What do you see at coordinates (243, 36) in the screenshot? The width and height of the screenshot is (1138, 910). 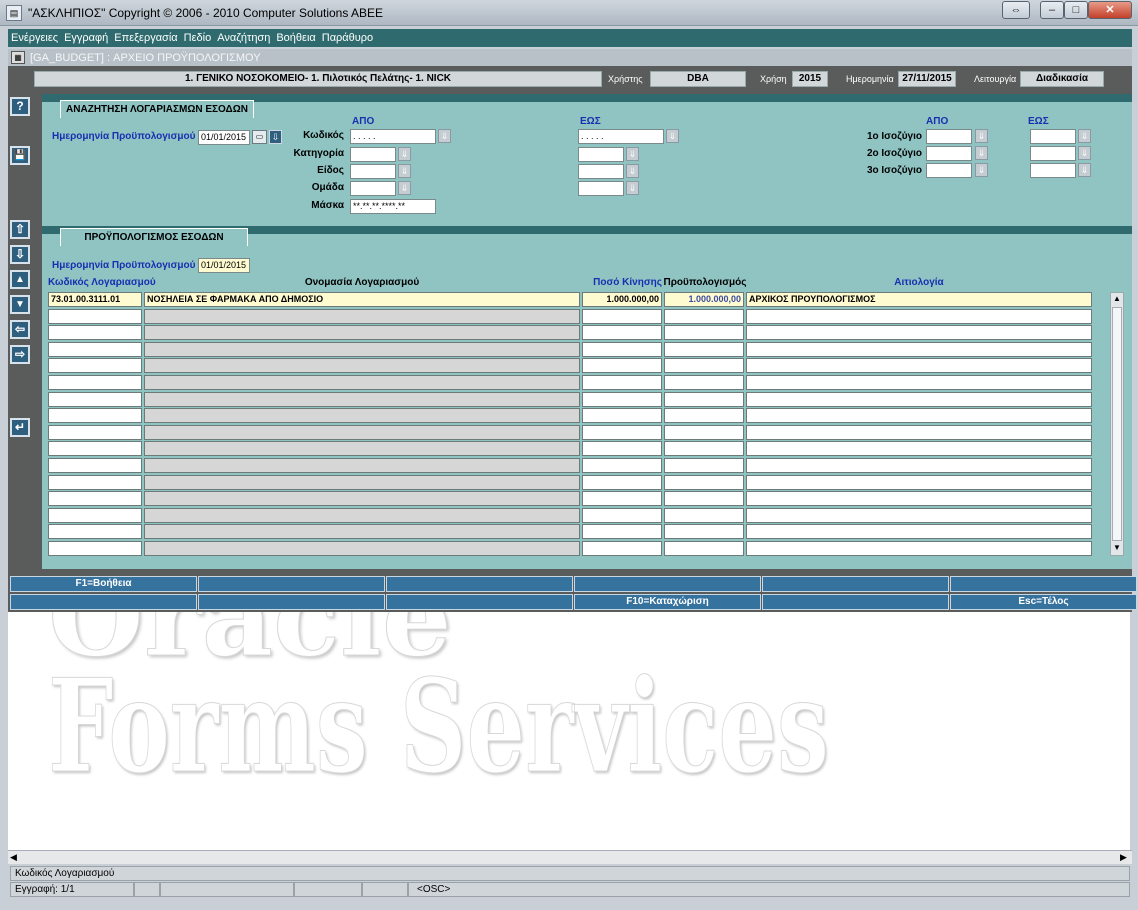 I see `menu-search: Αναζήτηση` at bounding box center [243, 36].